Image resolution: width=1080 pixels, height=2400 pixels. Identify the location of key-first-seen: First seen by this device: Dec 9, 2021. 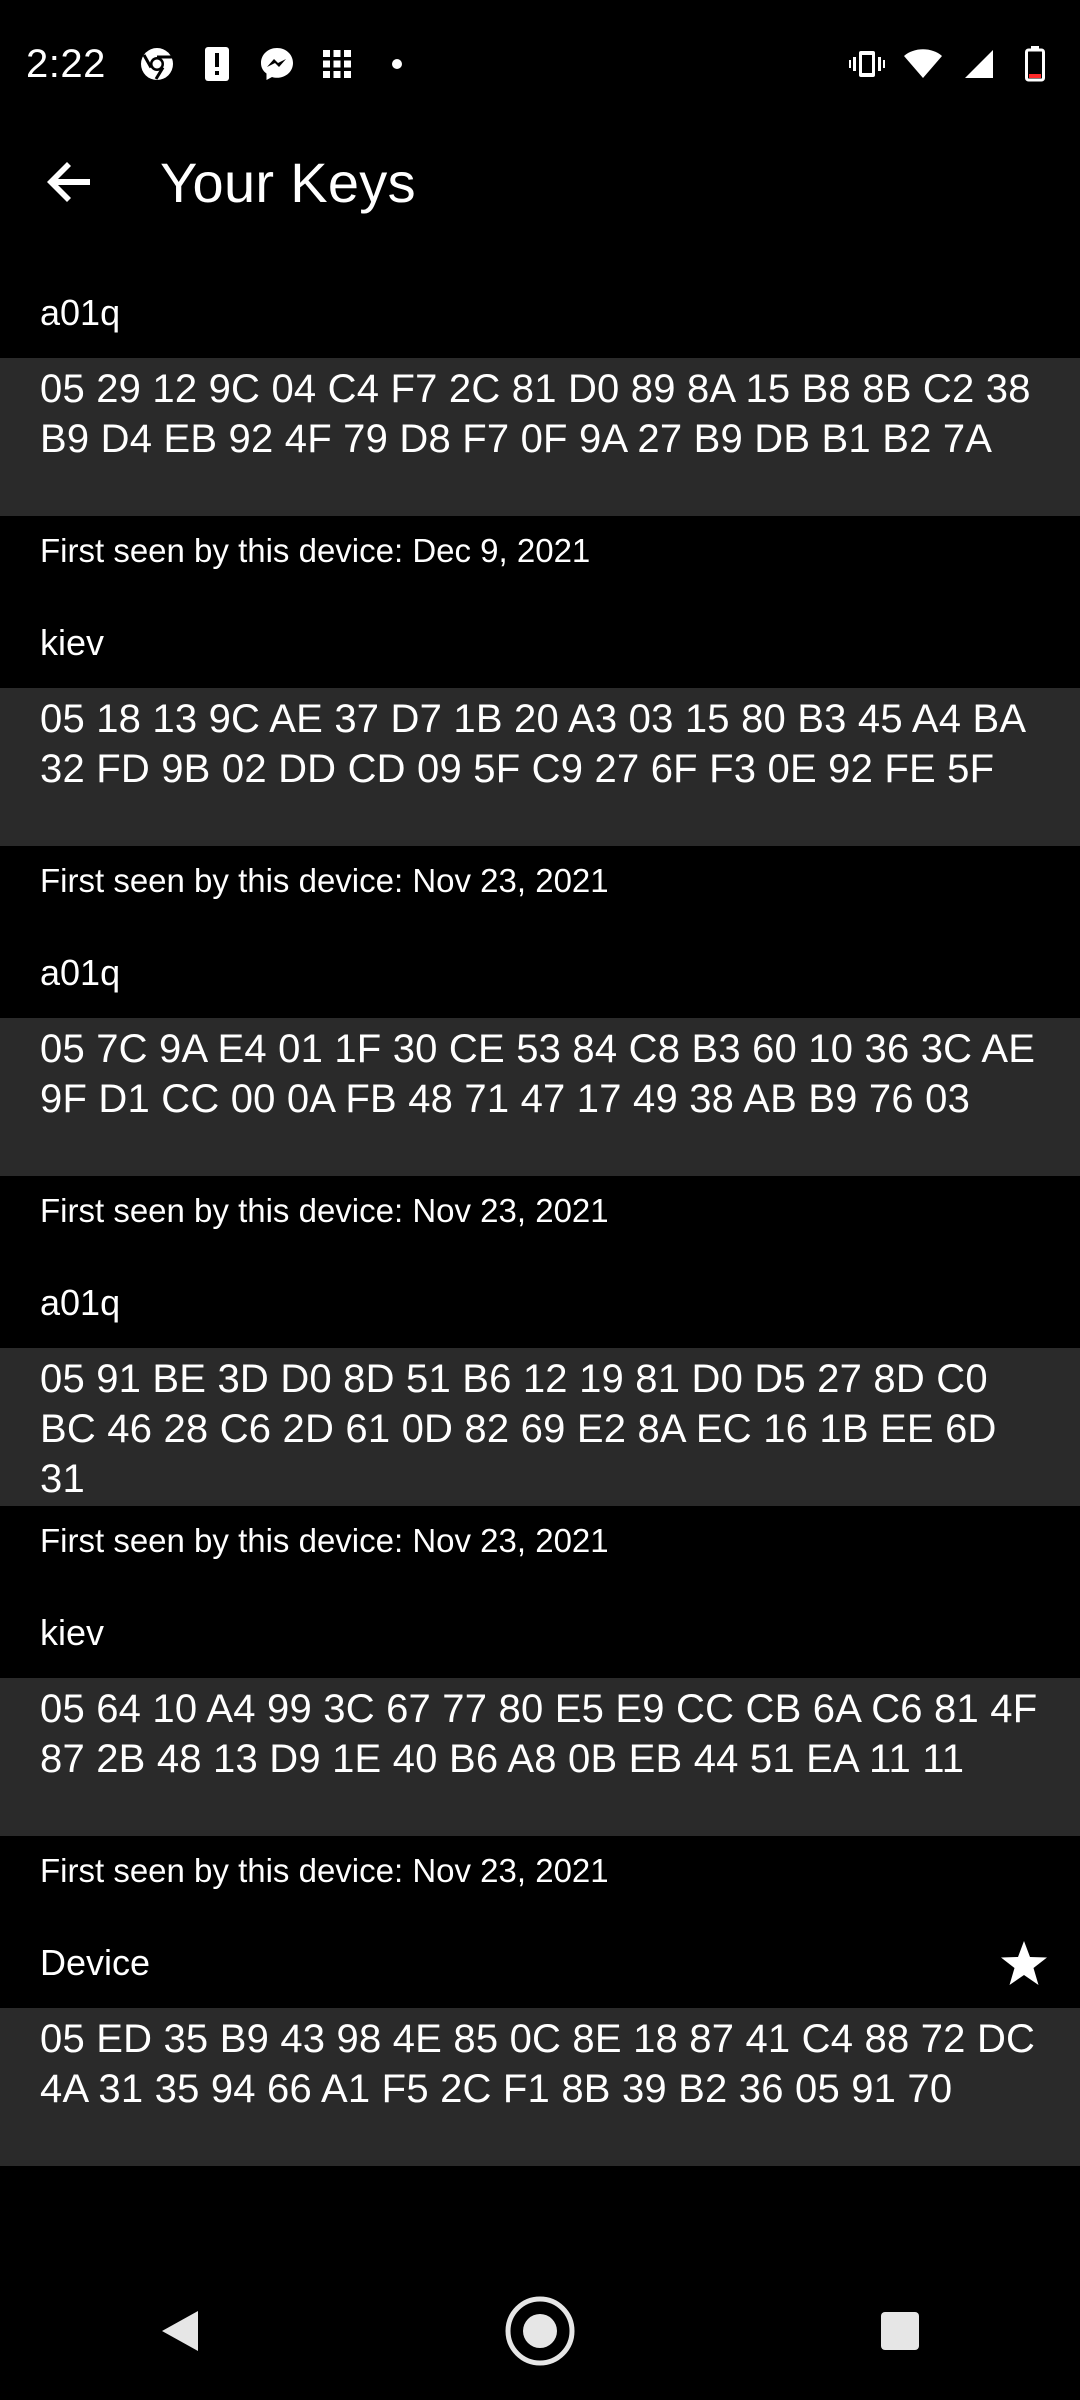
(315, 550).